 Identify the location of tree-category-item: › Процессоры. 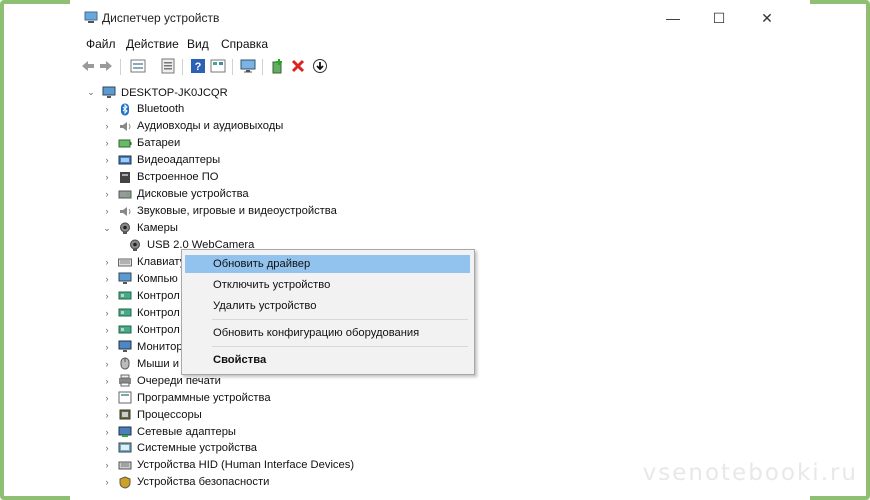
(152, 414).